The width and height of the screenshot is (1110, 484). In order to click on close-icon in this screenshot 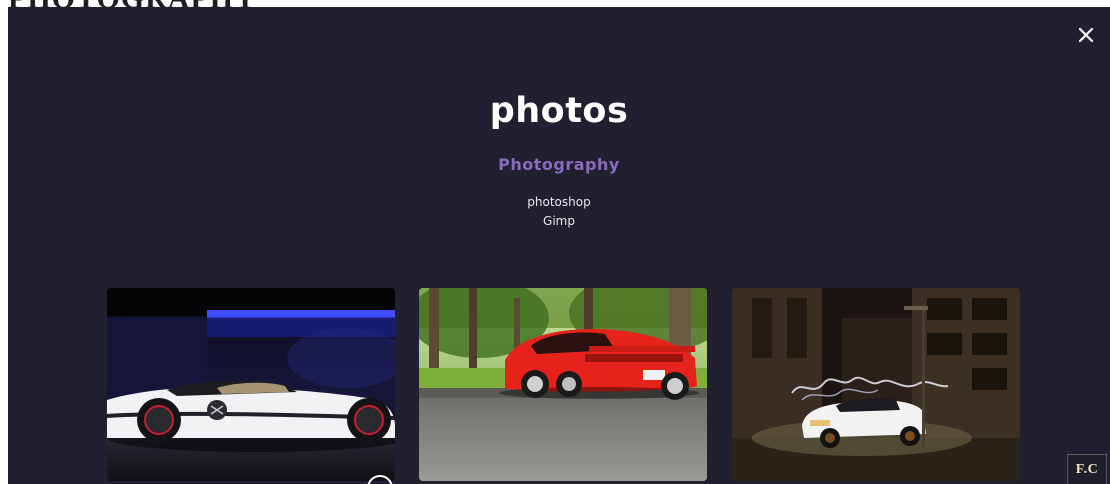, I will do `click(1086, 35)`.